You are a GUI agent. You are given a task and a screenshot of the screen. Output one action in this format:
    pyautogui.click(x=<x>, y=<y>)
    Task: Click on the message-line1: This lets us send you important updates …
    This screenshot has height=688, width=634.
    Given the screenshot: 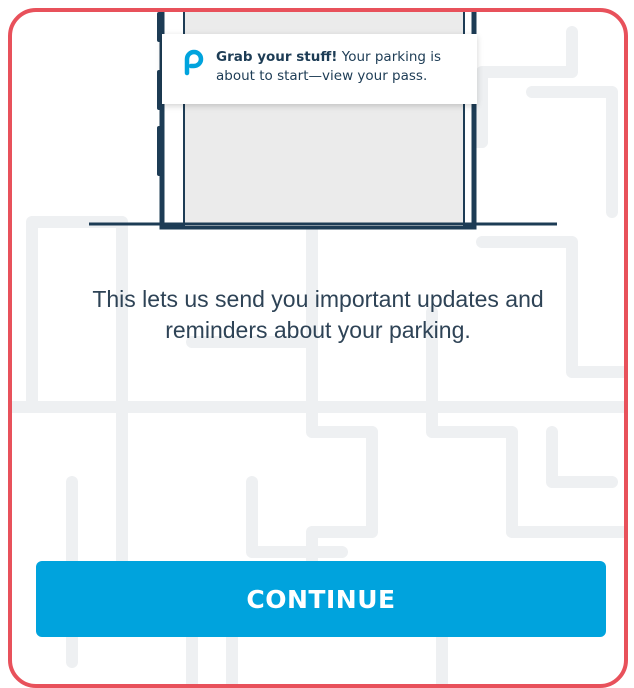 What is the action you would take?
    pyautogui.click(x=318, y=299)
    